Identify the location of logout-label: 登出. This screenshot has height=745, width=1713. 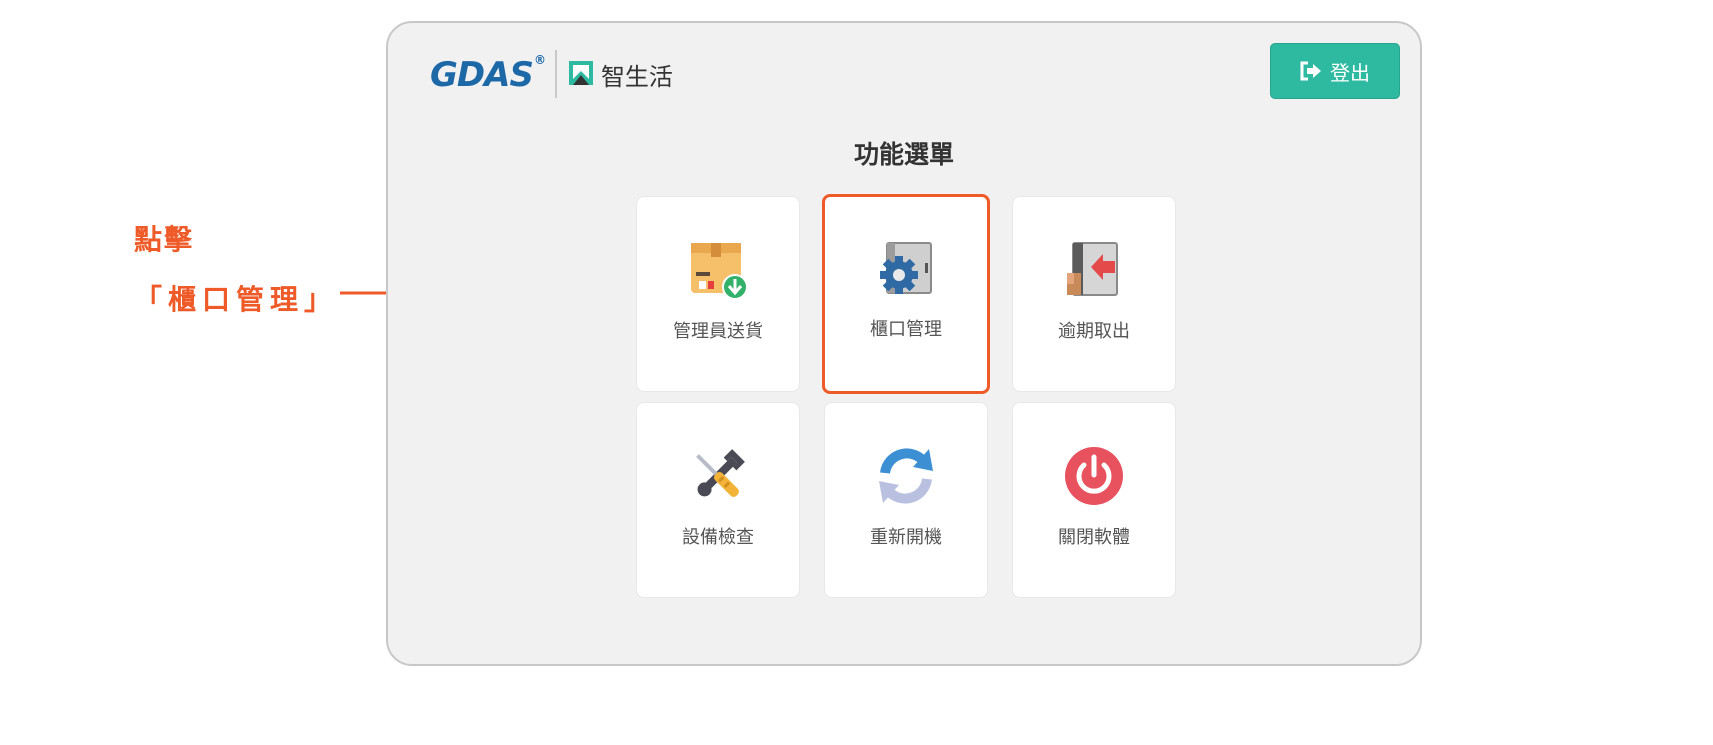
(1350, 72).